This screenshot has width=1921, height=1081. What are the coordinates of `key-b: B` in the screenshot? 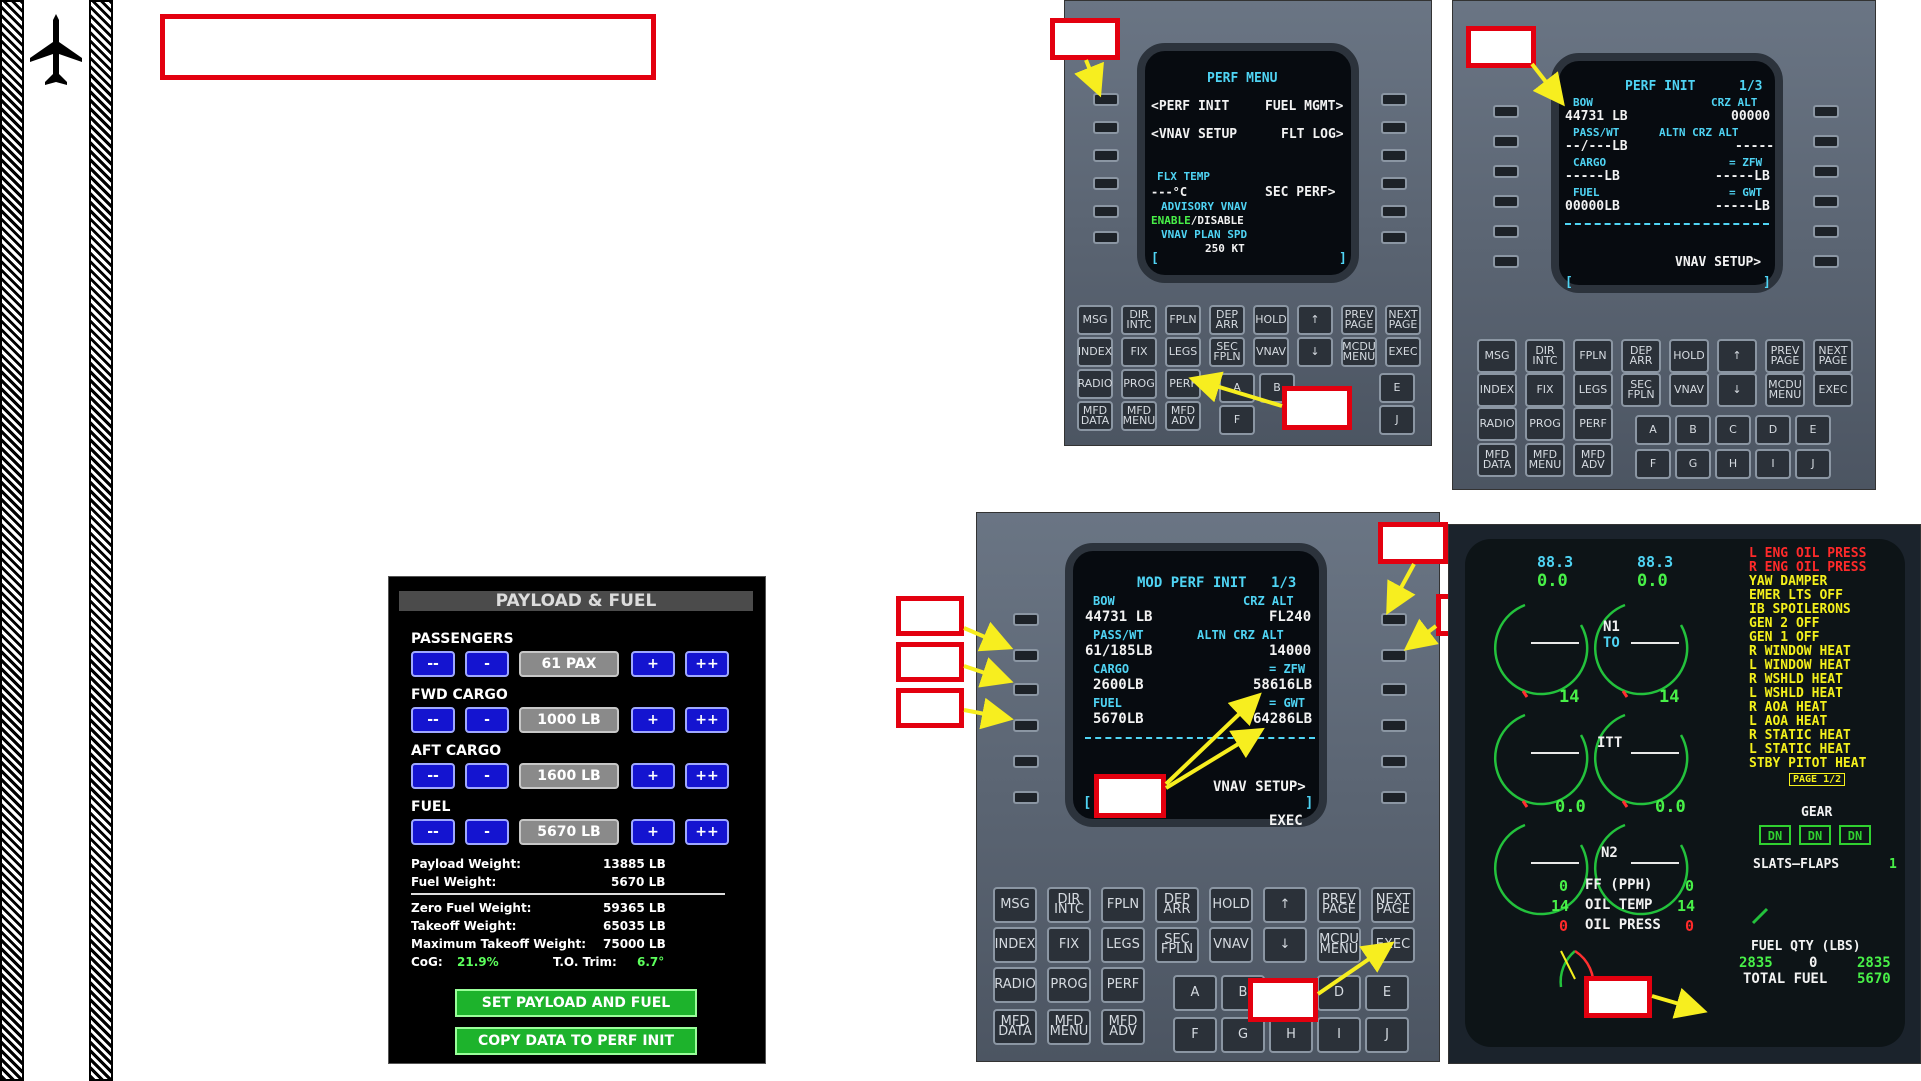 It's located at (1693, 430).